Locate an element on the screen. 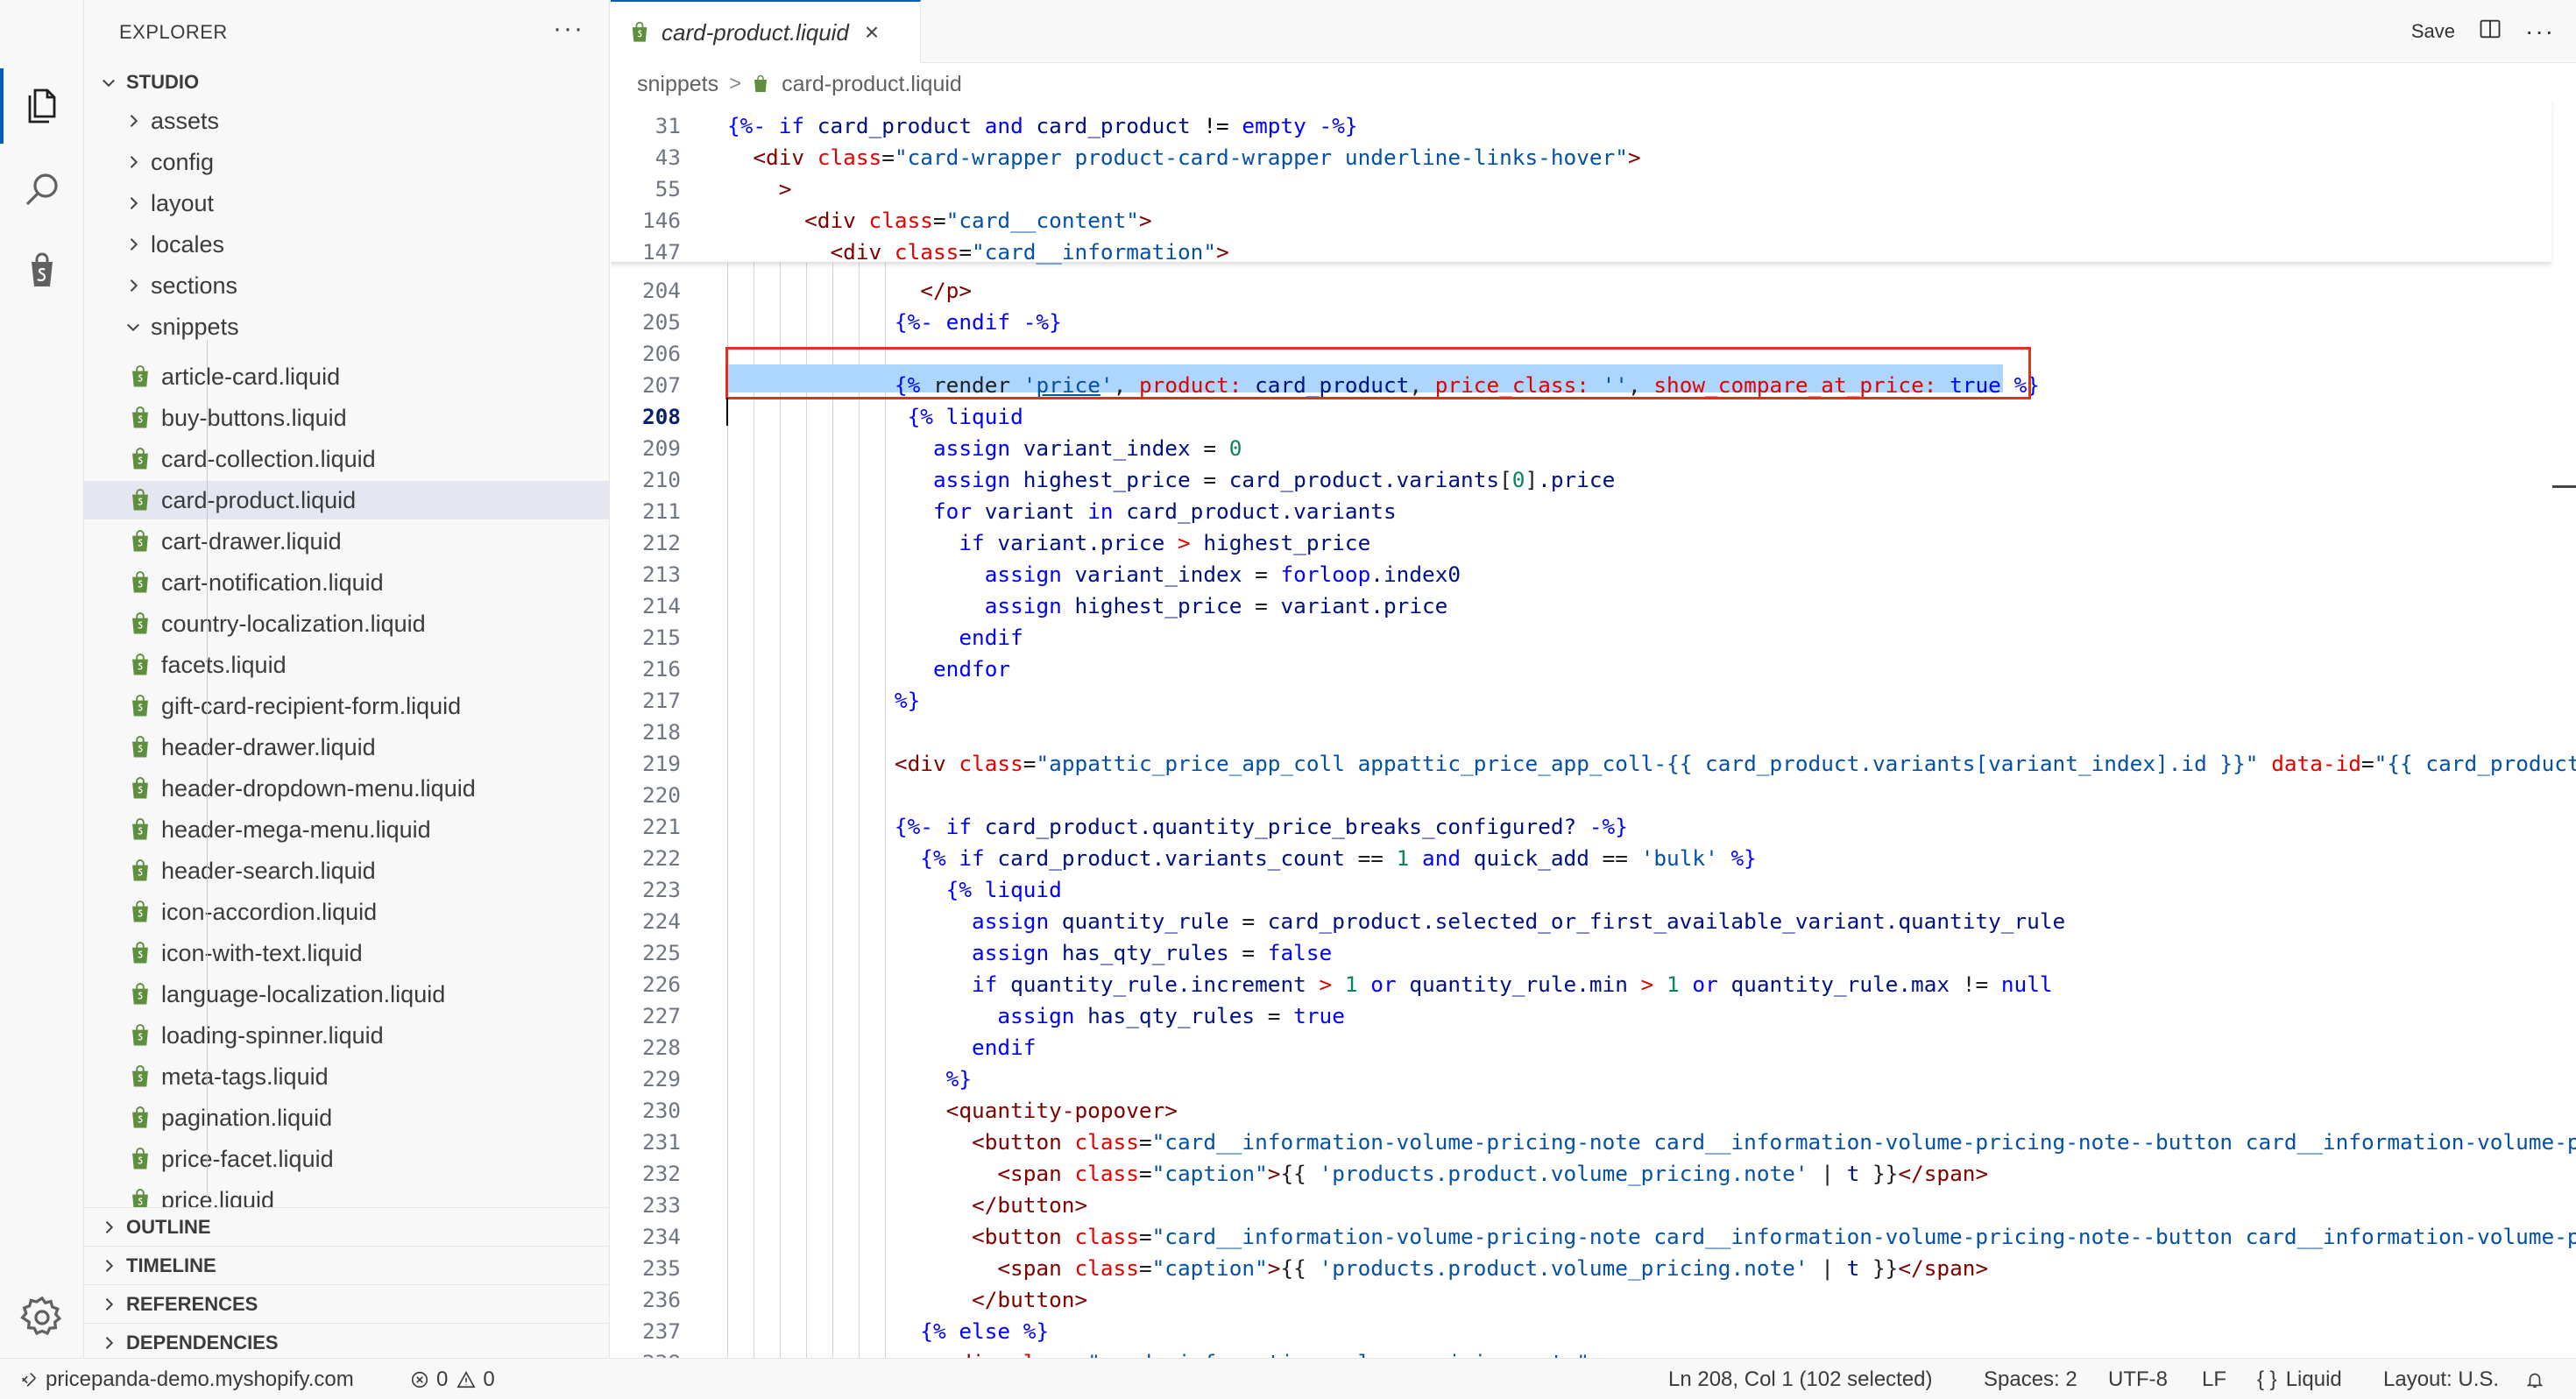  notifications-button is located at coordinates (2538, 1379).